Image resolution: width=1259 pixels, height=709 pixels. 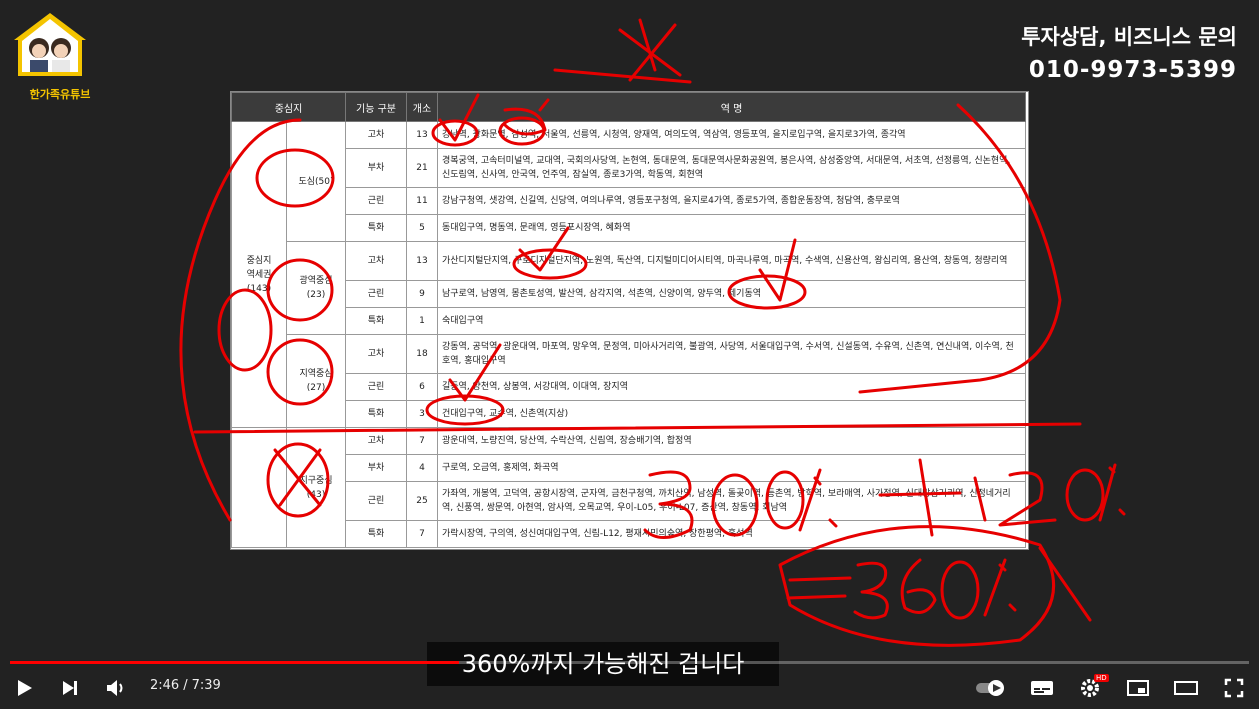 I want to click on row-count: 4, so click(x=422, y=468).